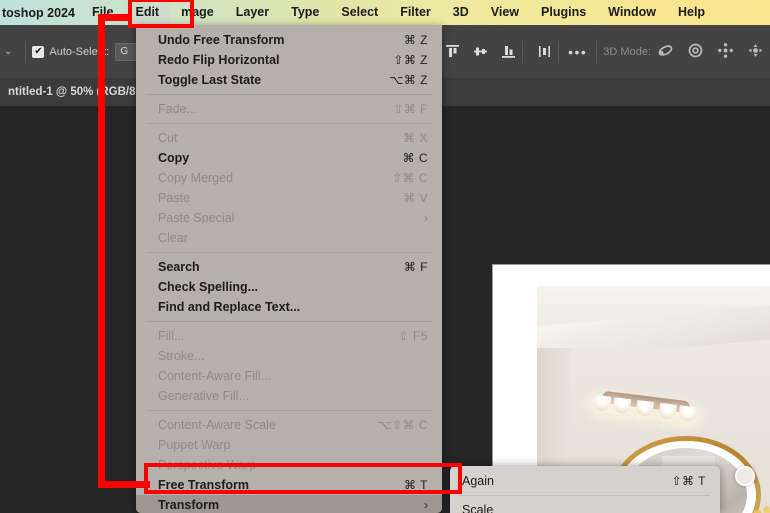 This screenshot has width=770, height=513. Describe the element at coordinates (289, 158) in the screenshot. I see `menu-item-copy: Copy ⌘ C` at that location.